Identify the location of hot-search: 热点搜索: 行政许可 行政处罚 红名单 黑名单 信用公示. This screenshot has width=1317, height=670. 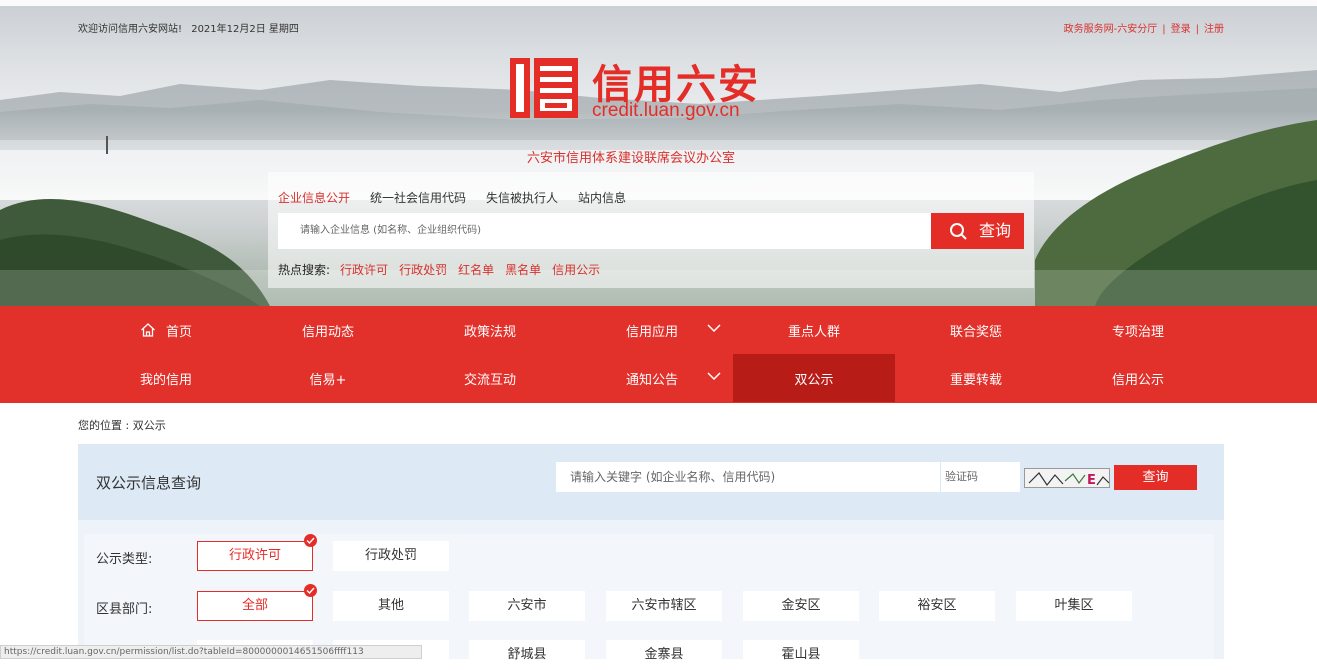
(444, 269).